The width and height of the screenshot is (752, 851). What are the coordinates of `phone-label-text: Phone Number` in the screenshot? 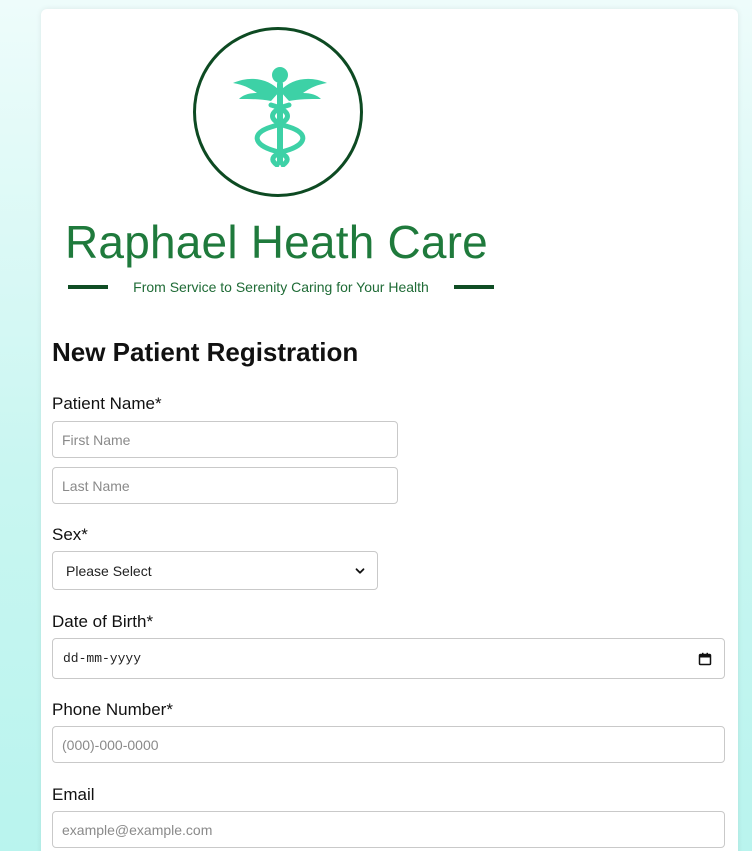 It's located at (109, 709).